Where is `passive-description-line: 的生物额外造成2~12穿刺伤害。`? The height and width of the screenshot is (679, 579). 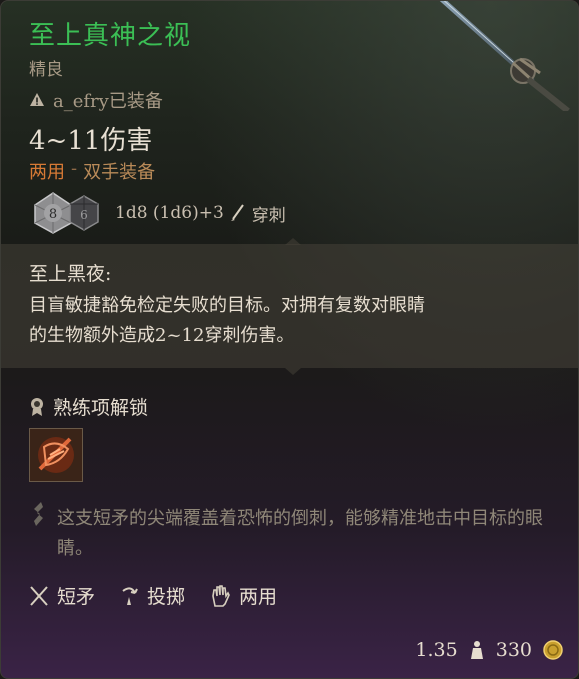 passive-description-line: 的生物额外造成2~12穿刺伤害。 is located at coordinates (162, 335).